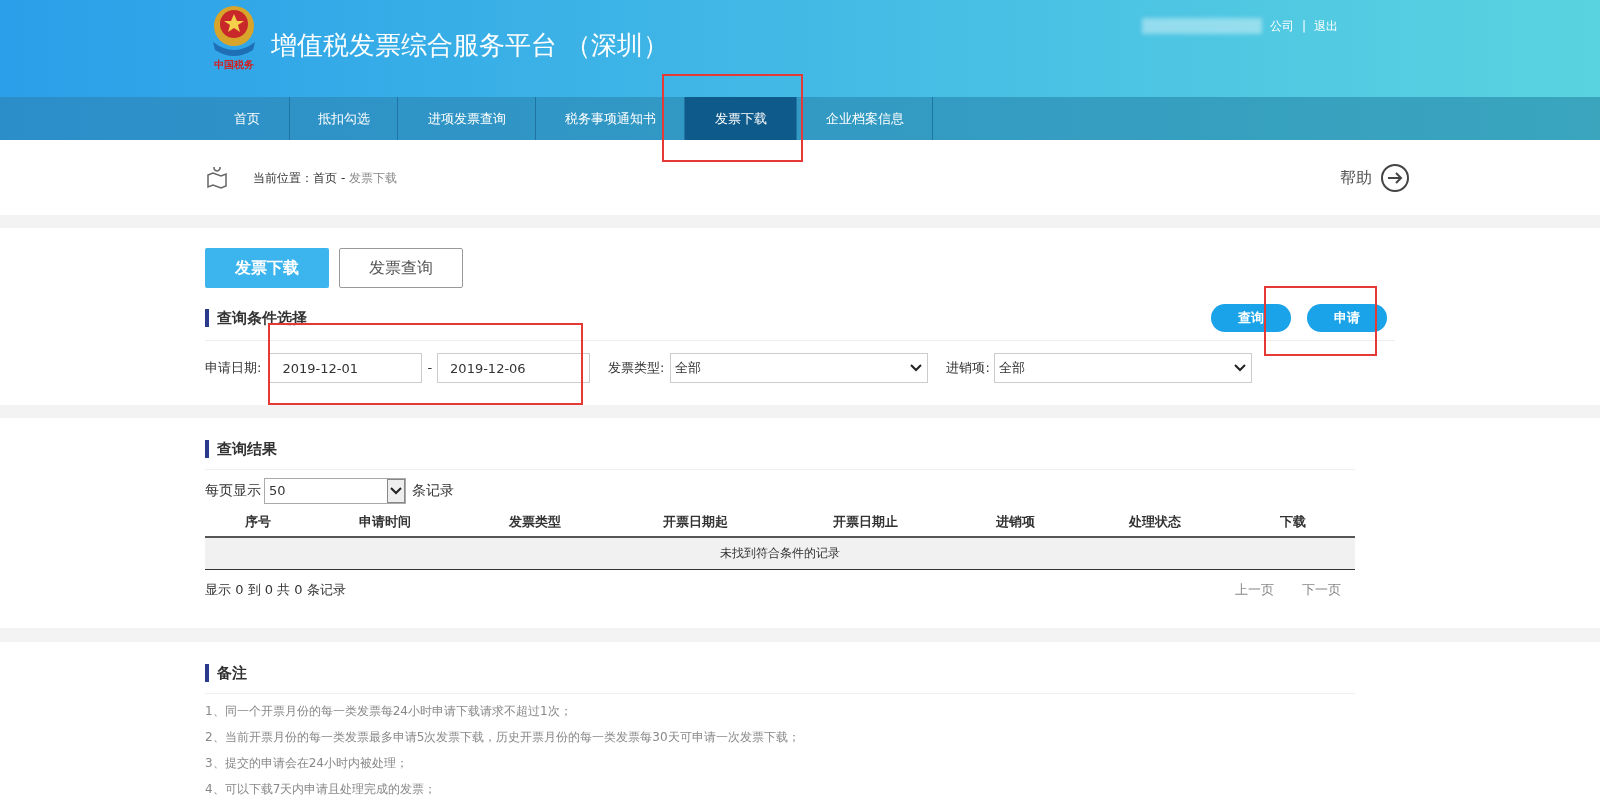 This screenshot has width=1600, height=808. I want to click on date-from-field: 2019-12-01, so click(346, 368).